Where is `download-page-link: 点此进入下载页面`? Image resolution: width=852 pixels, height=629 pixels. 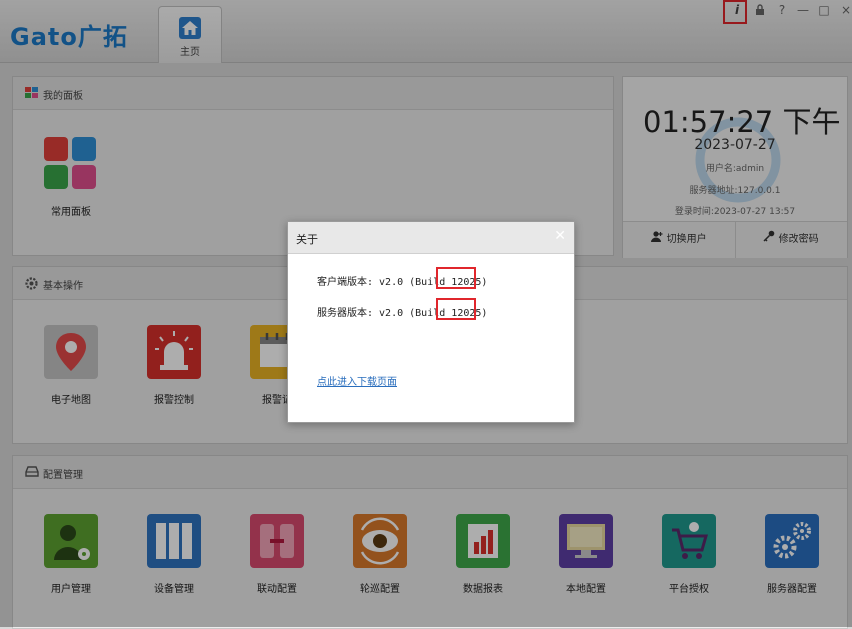 download-page-link: 点此进入下载页面 is located at coordinates (357, 380).